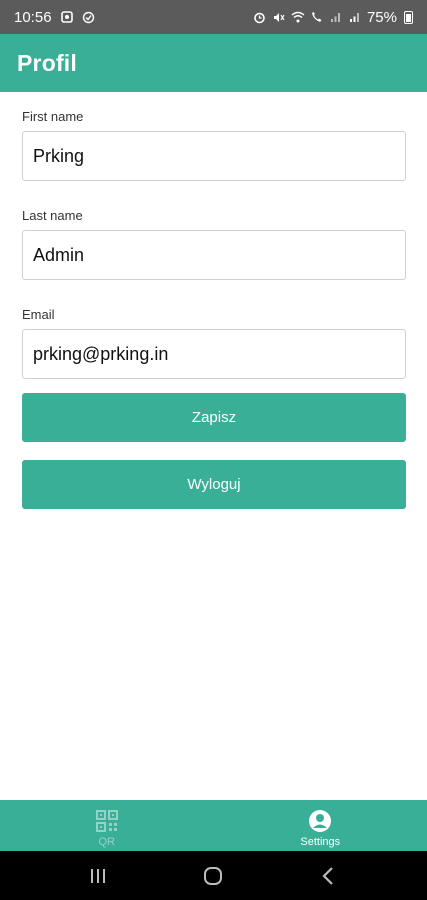 The image size is (427, 900). What do you see at coordinates (67, 17) in the screenshot?
I see `gallery-icon` at bounding box center [67, 17].